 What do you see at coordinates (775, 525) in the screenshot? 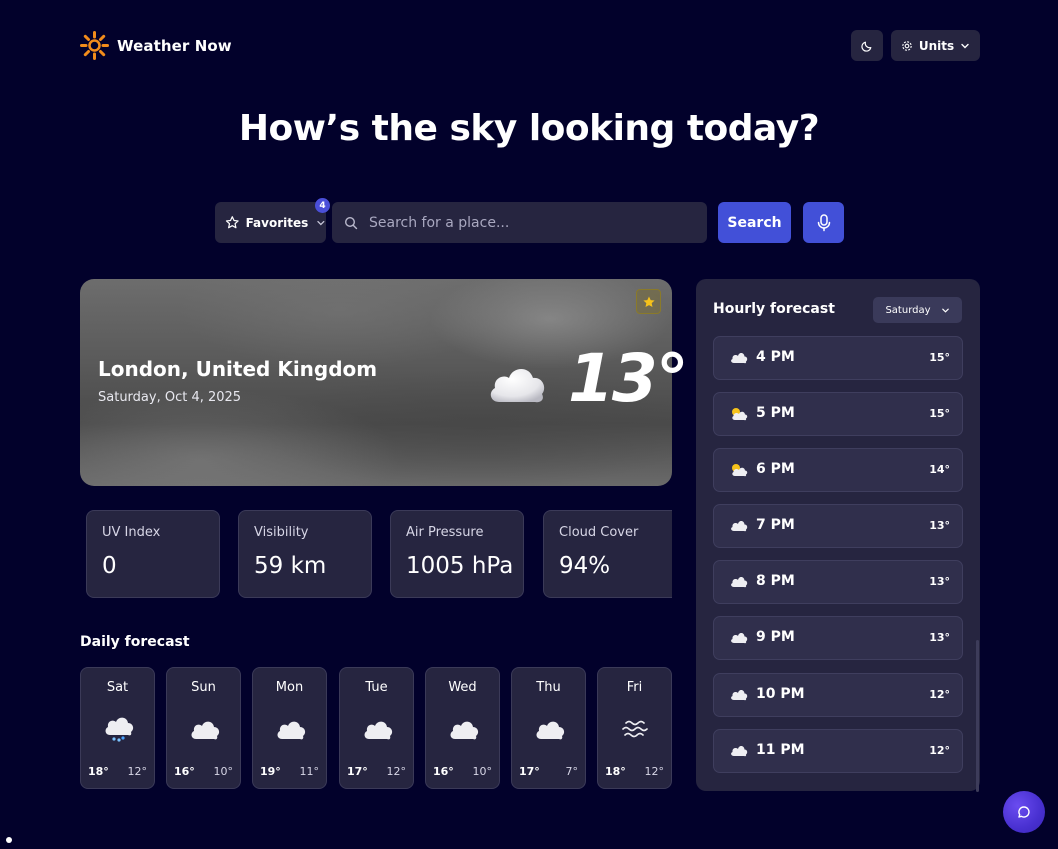
I see `hour-time: 7 PM` at bounding box center [775, 525].